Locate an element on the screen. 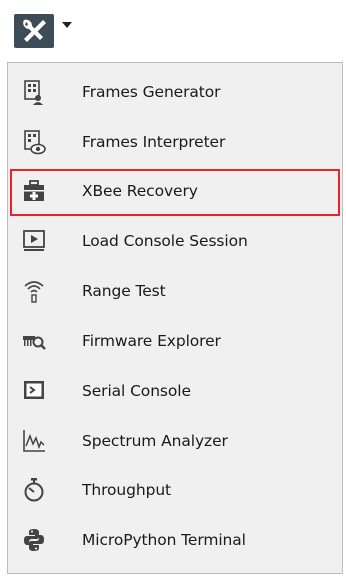 This screenshot has width=346, height=576. xbee-recovery-icon is located at coordinates (34, 191).